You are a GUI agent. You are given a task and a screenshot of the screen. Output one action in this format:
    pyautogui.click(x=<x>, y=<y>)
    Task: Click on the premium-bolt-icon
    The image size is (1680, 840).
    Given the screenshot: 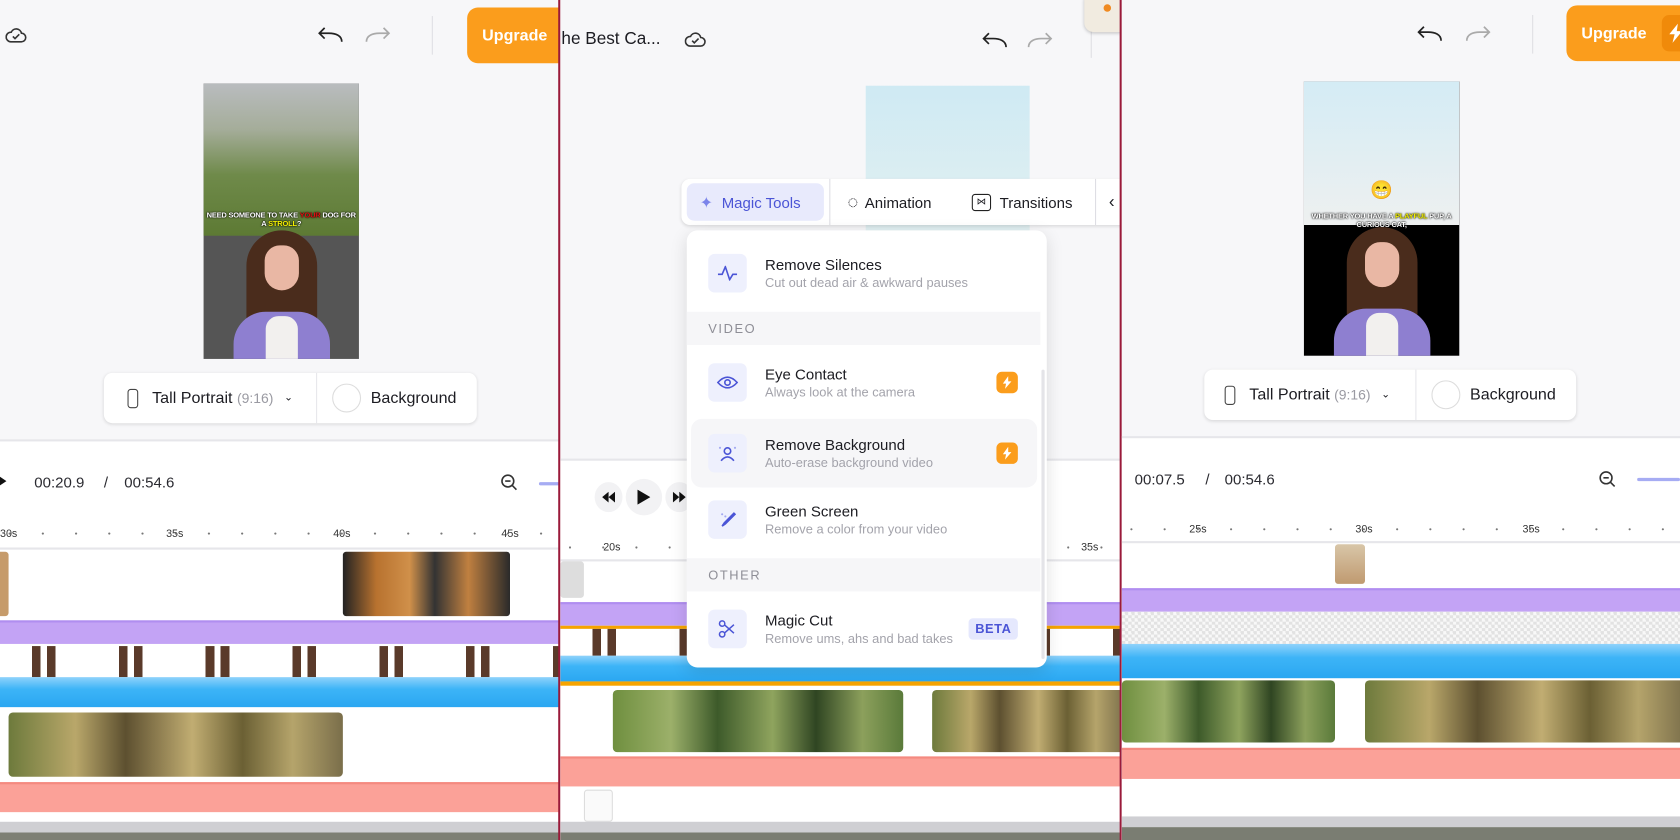 What is the action you would take?
    pyautogui.click(x=1007, y=382)
    